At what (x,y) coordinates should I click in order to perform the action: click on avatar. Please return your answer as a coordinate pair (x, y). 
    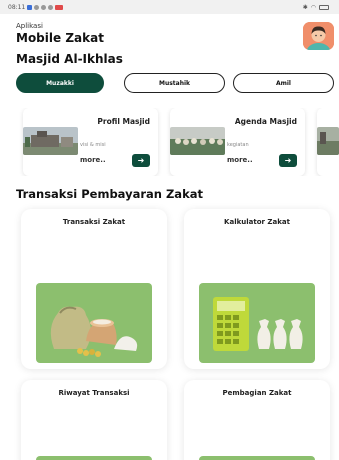
    Looking at the image, I should click on (318, 36).